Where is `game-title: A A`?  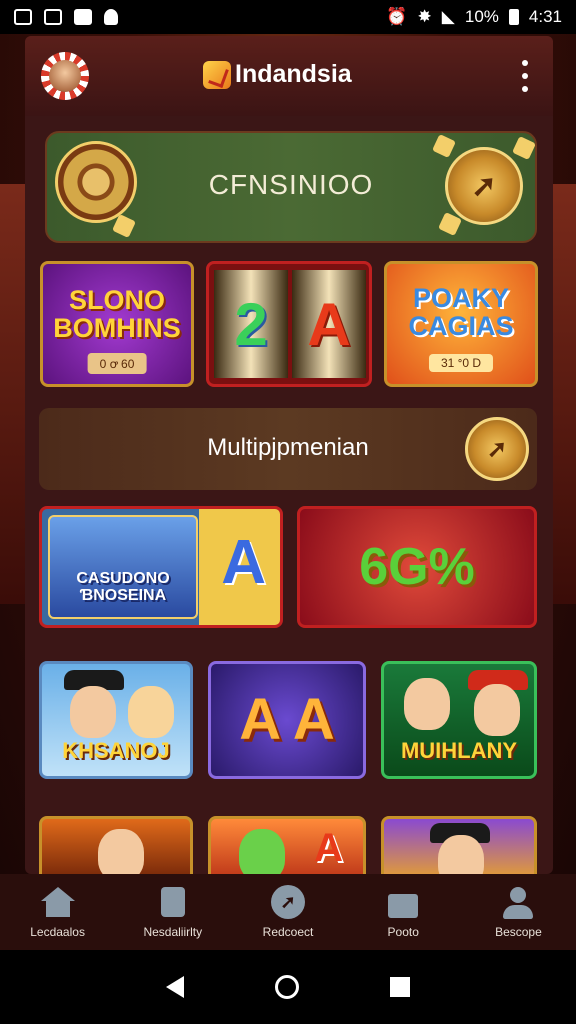
game-title: A A is located at coordinates (287, 719).